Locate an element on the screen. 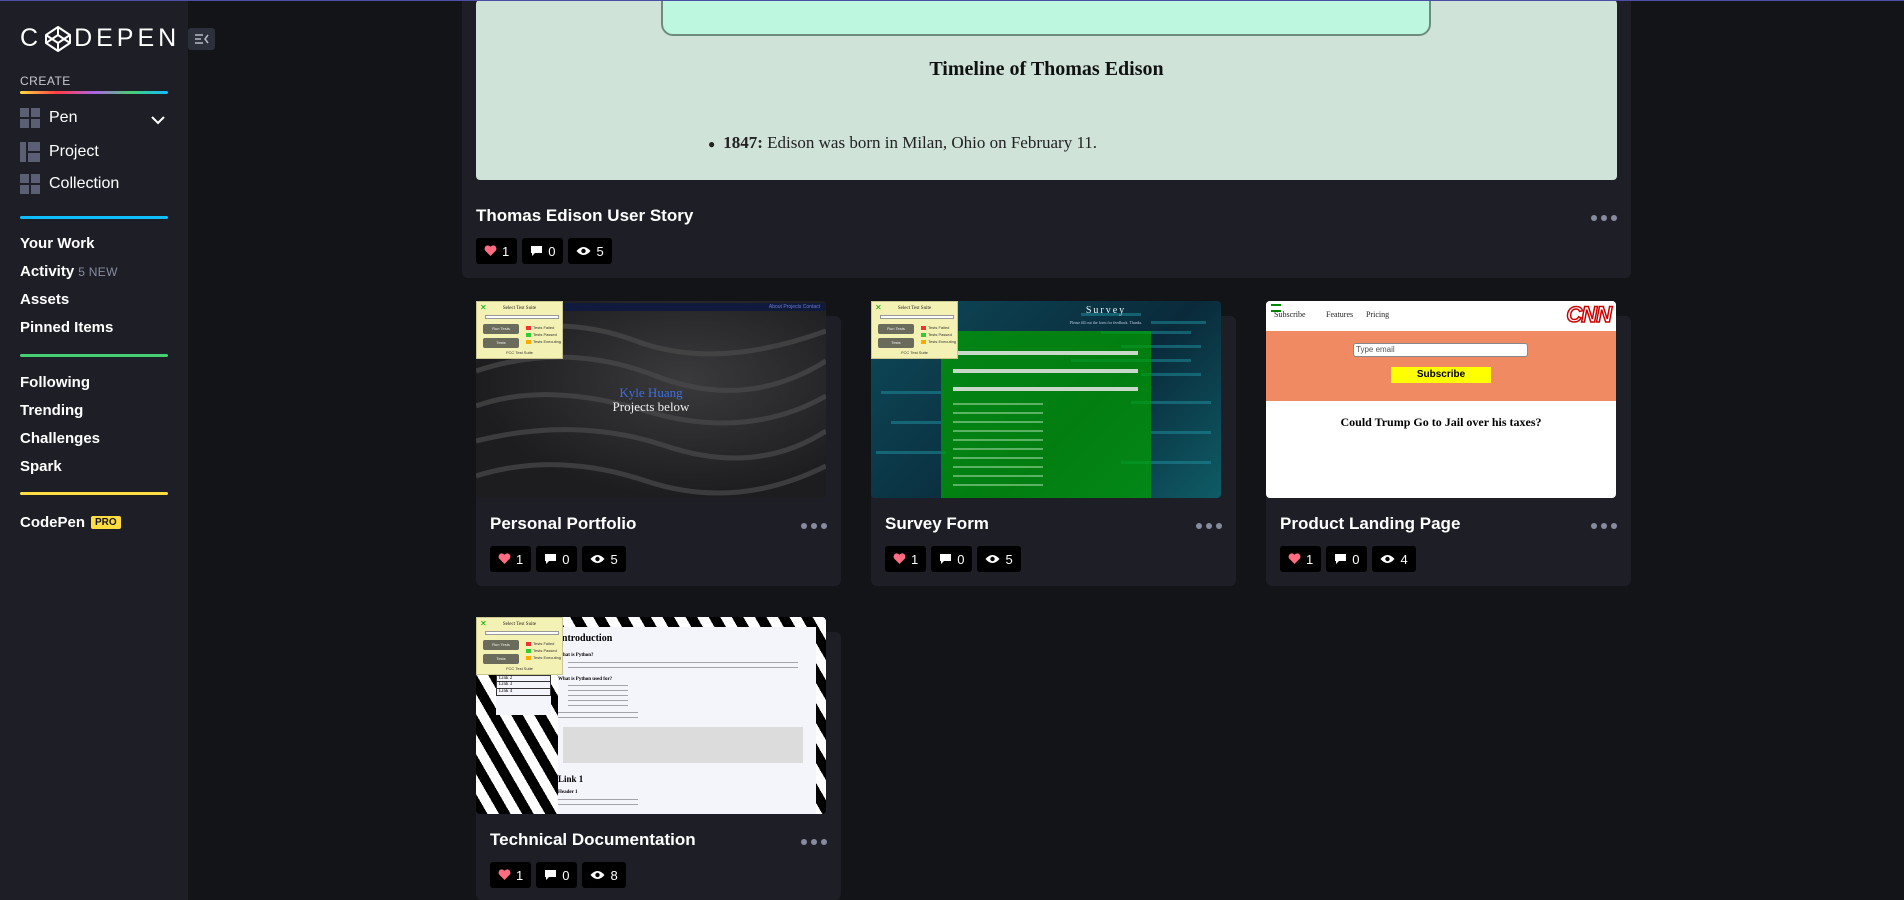 Image resolution: width=1904 pixels, height=900 pixels. nav-spark: Spark is located at coordinates (41, 466).